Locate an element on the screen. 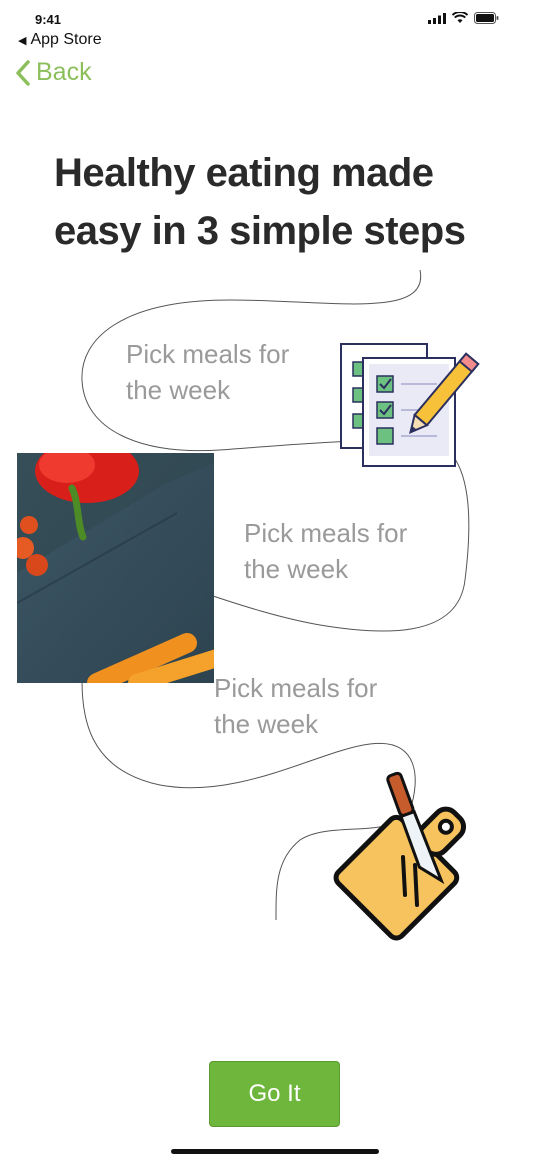 Image resolution: width=549 pixels, height=1162 pixels. clipboard-checklist-icon is located at coordinates (410, 405).